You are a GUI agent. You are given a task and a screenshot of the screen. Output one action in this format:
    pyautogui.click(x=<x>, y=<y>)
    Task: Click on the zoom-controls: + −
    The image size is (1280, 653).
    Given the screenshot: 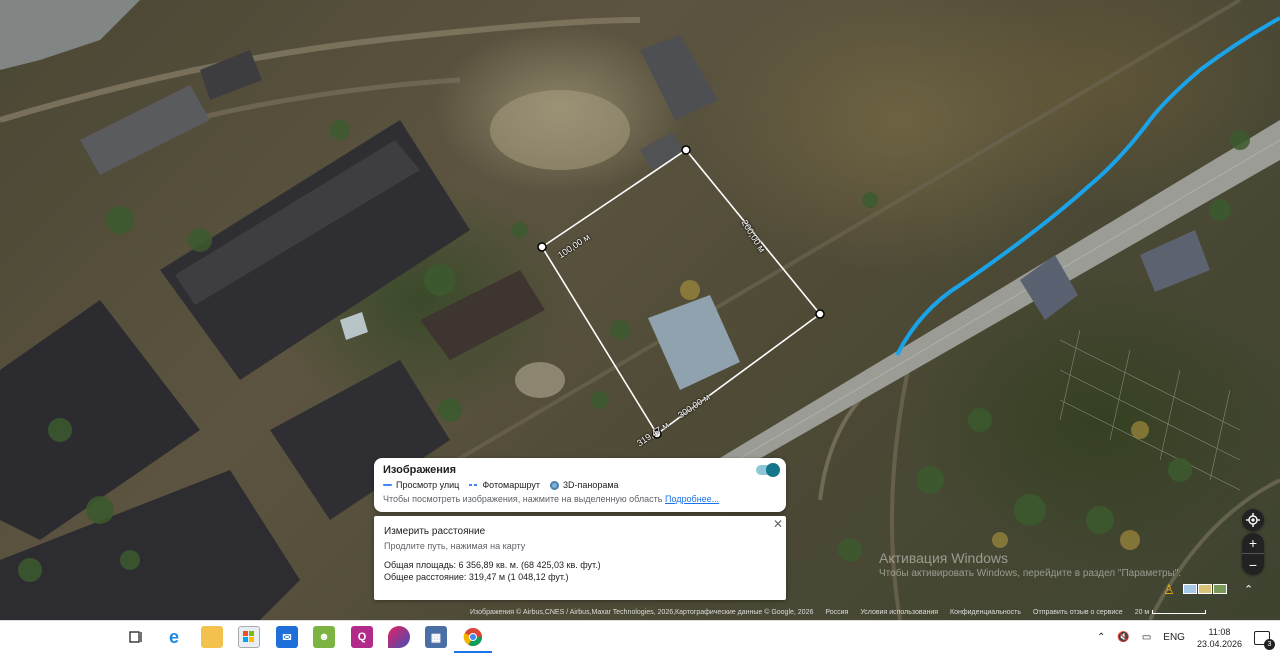 What is the action you would take?
    pyautogui.click(x=1253, y=554)
    